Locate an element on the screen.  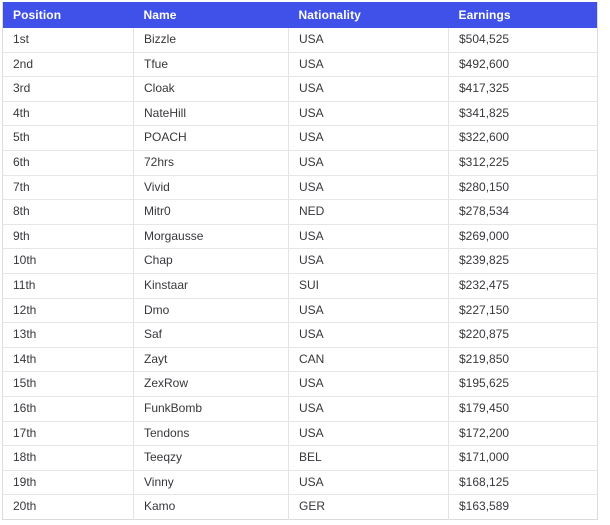
cell-position: 12th is located at coordinates (68, 311).